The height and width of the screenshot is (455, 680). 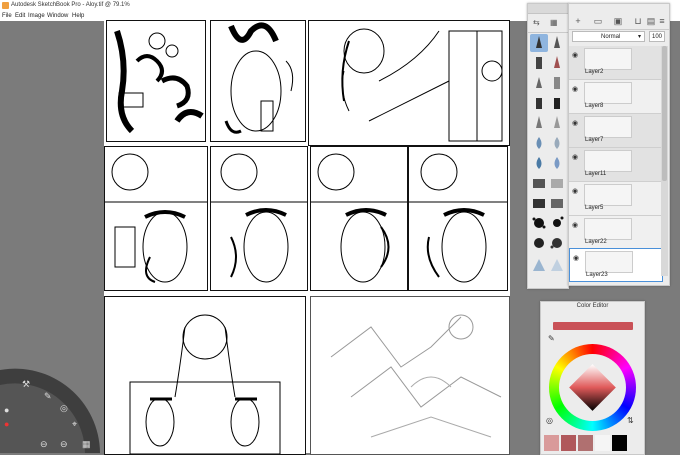 What do you see at coordinates (557, 123) in the screenshot?
I see `smear-icon` at bounding box center [557, 123].